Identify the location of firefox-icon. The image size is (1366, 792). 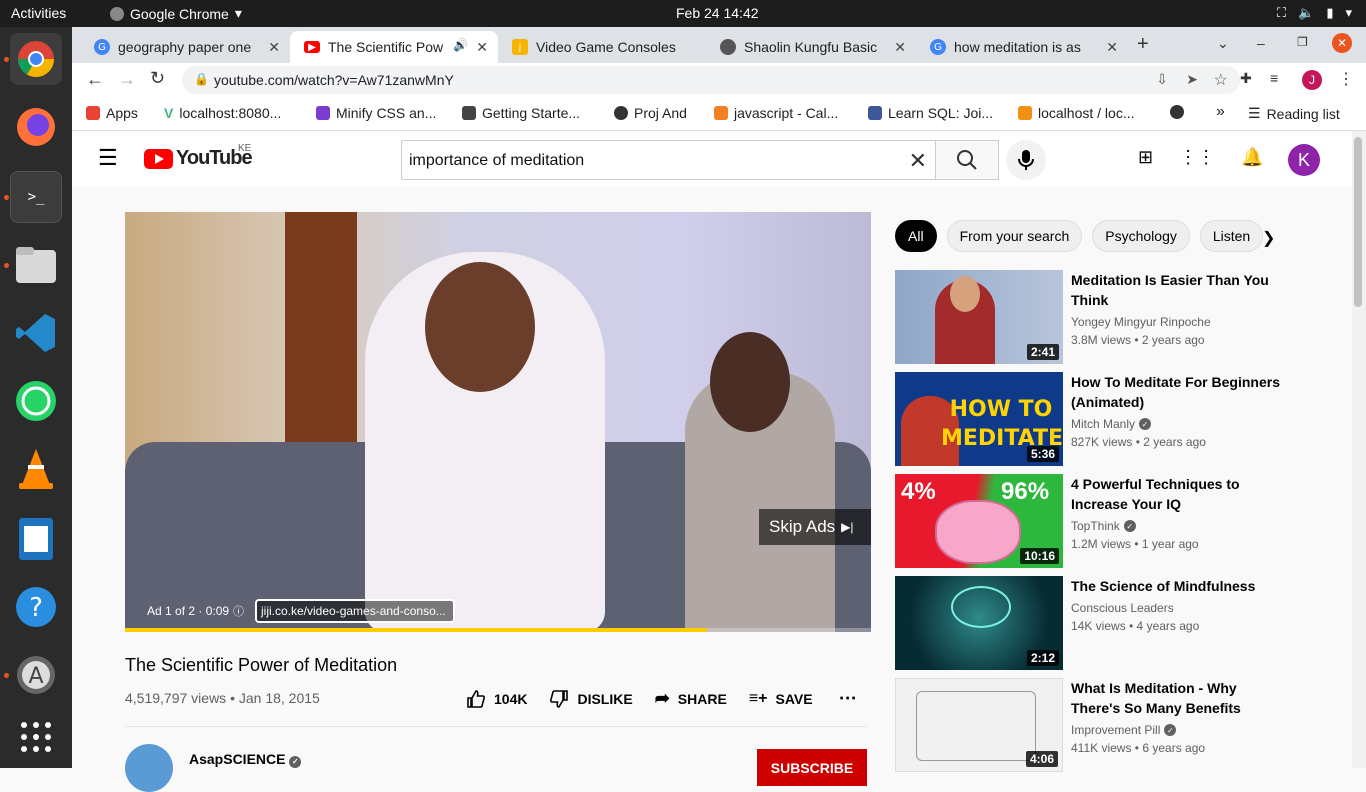
(36, 127).